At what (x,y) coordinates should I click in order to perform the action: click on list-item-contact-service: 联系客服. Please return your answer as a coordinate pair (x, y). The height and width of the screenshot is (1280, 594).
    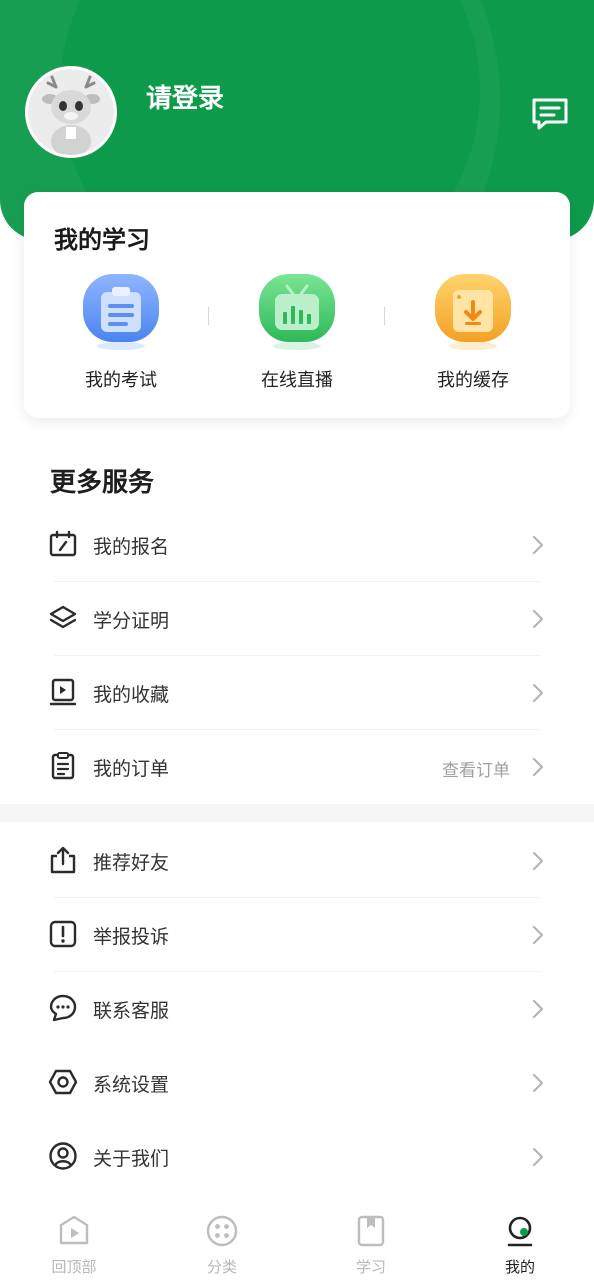
    Looking at the image, I should click on (297, 1009).